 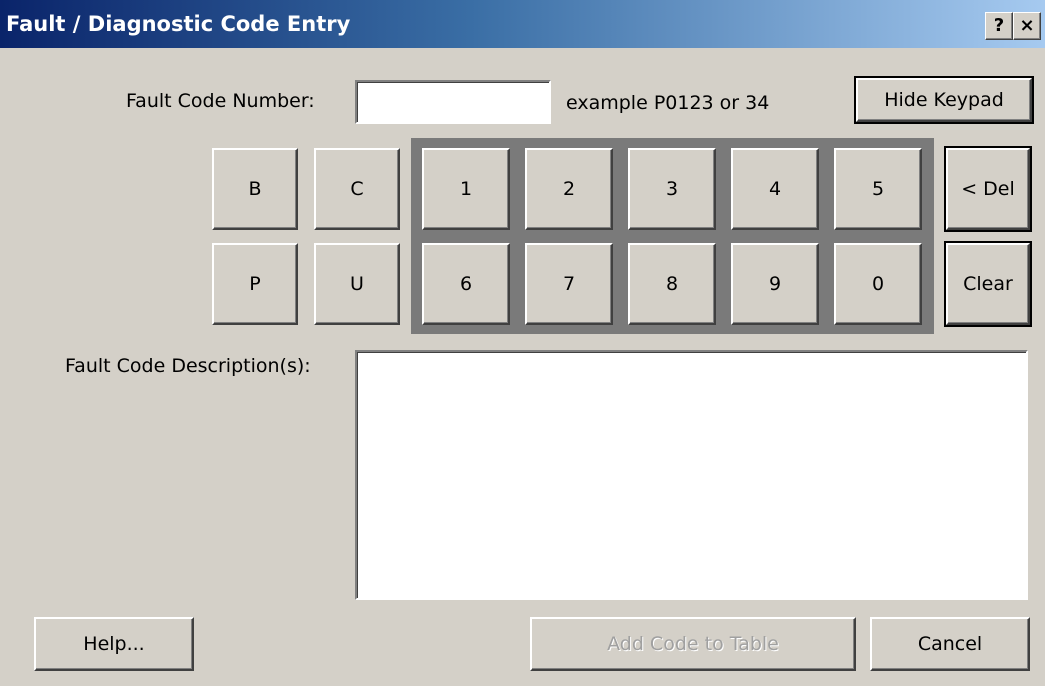 I want to click on add-code-button: Add Code to Table, so click(x=693, y=644).